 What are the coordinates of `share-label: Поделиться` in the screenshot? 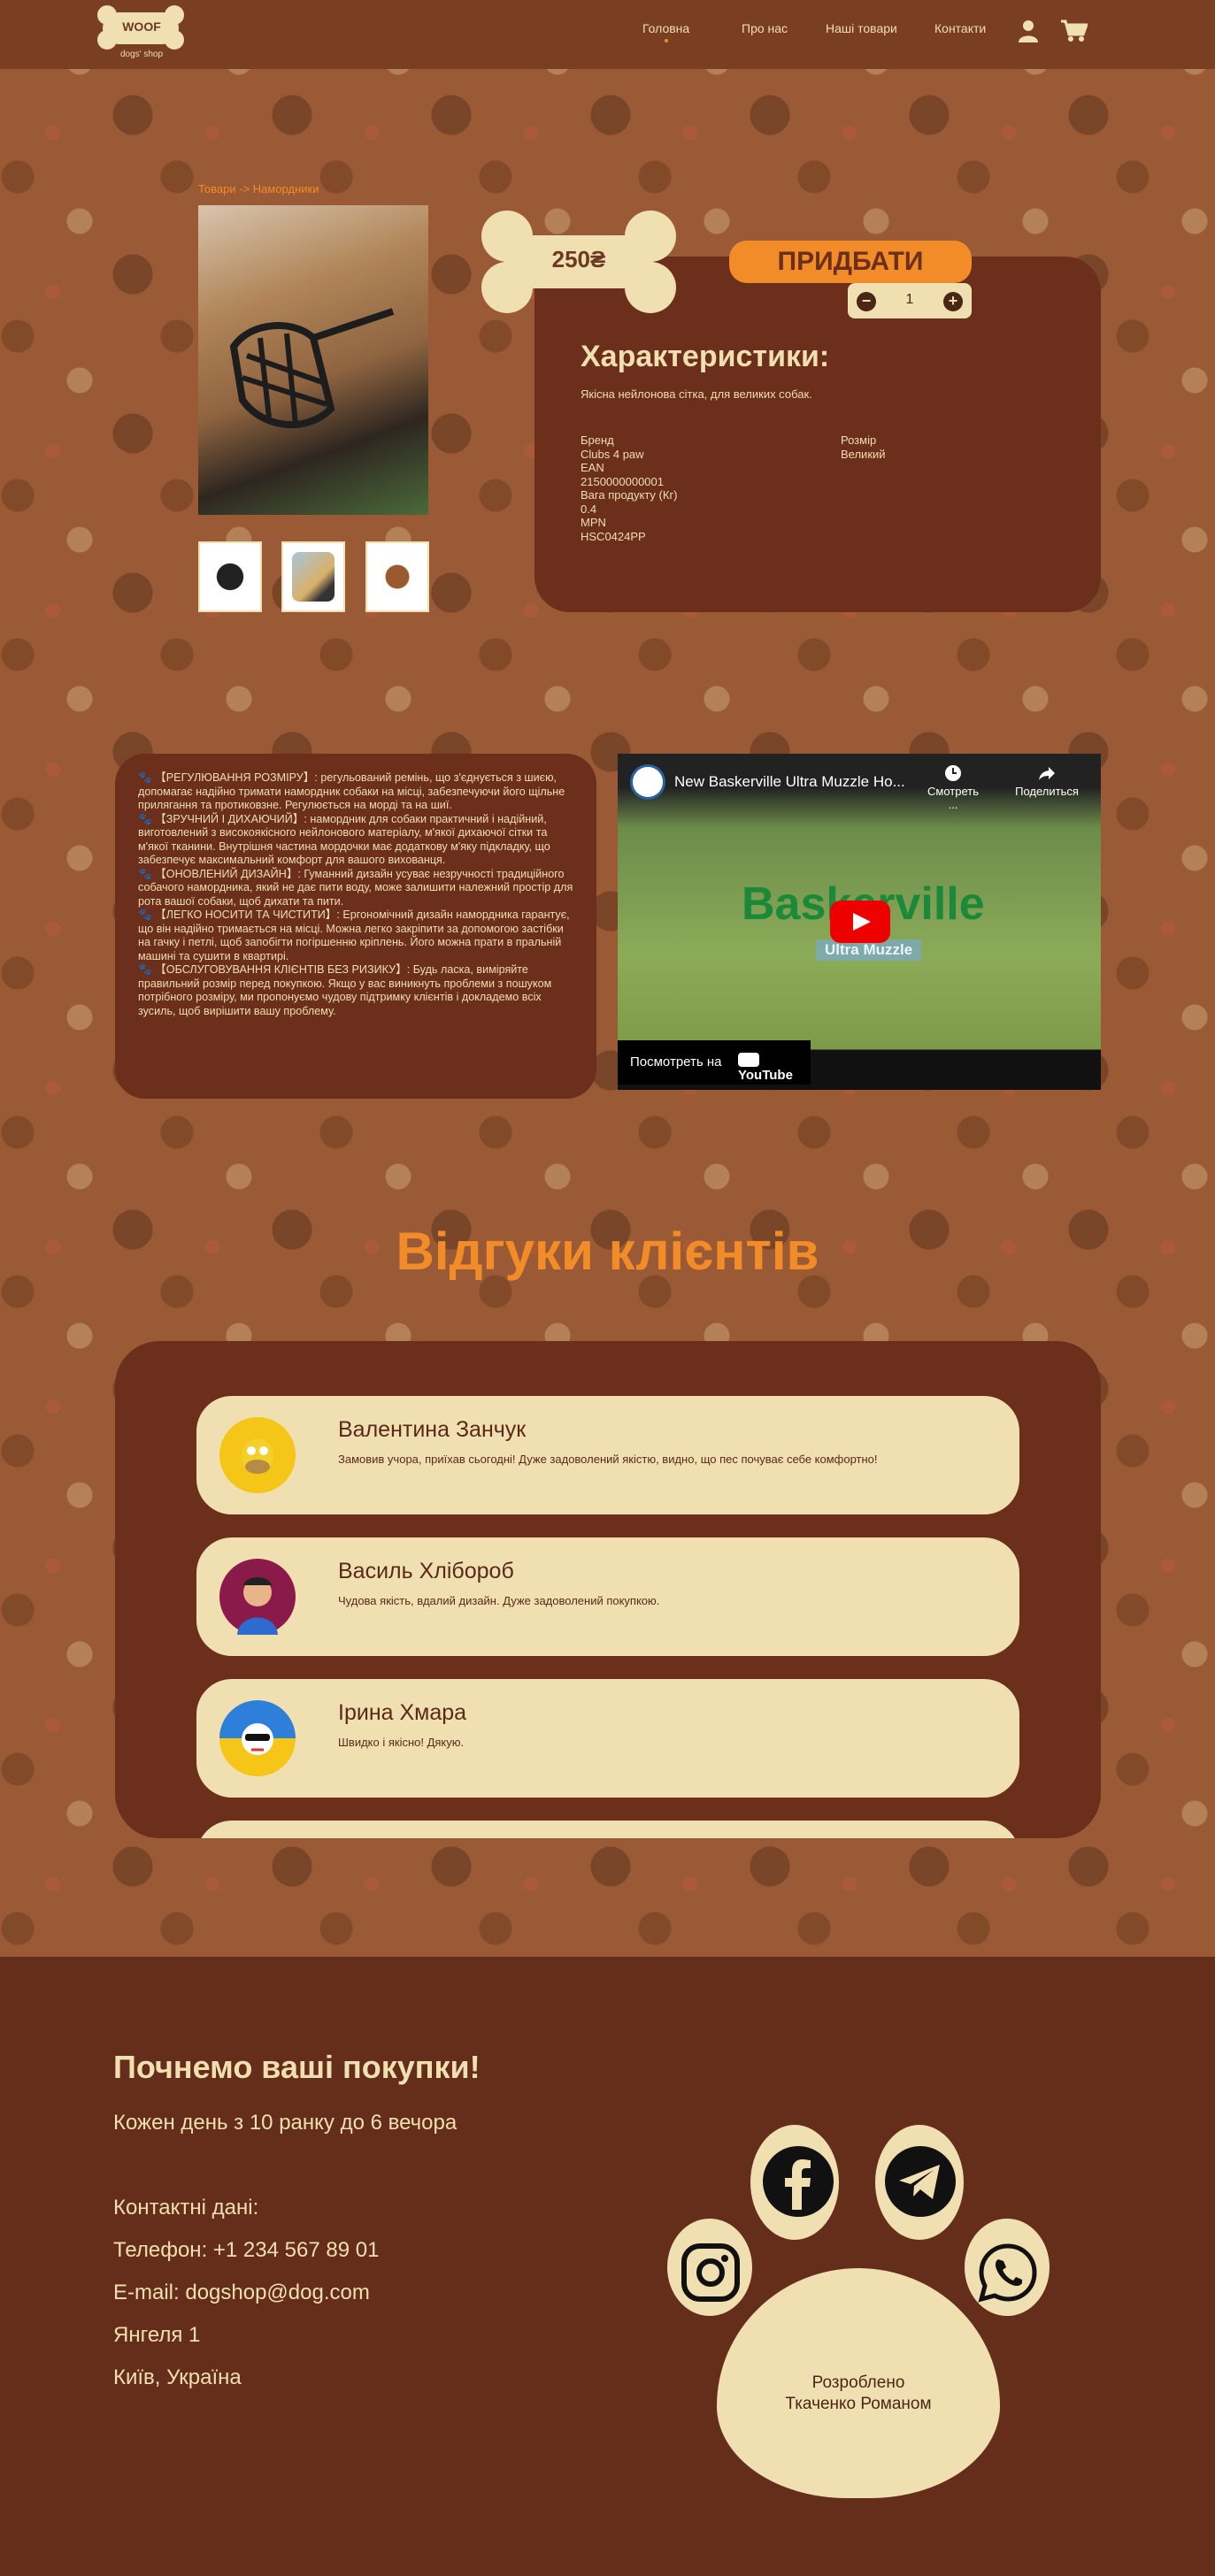 It's located at (1047, 791).